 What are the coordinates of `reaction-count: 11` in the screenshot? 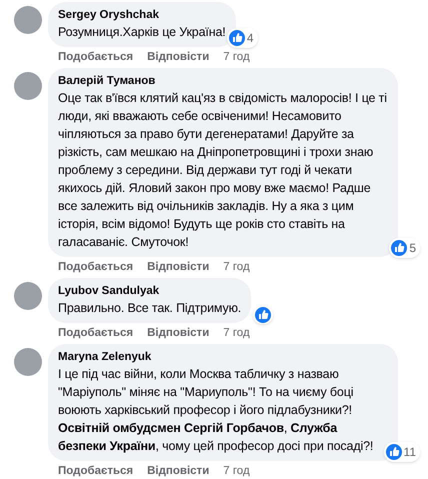 It's located at (402, 452).